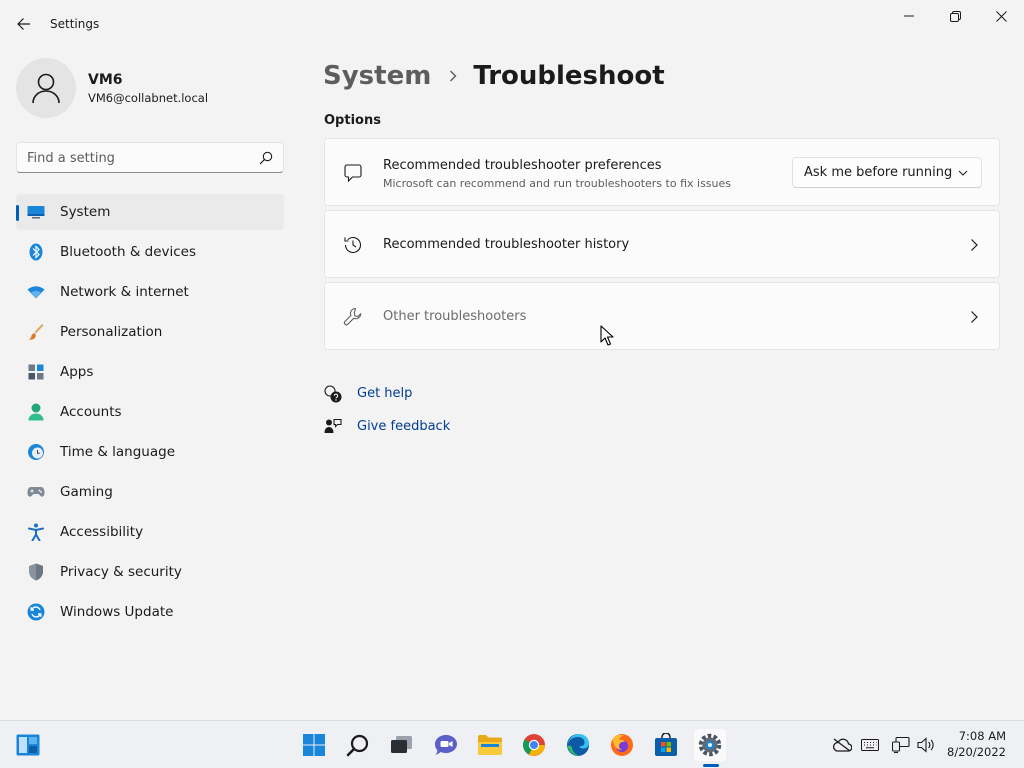 The image size is (1024, 768). What do you see at coordinates (150, 492) in the screenshot?
I see `sidebar-item-gaming: Gaming` at bounding box center [150, 492].